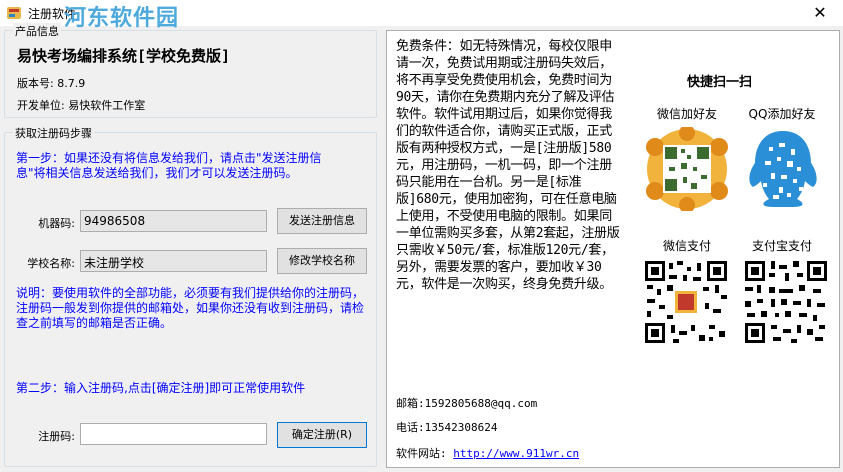 This screenshot has height=472, width=843. What do you see at coordinates (173, 434) in the screenshot?
I see `reg-code-input` at bounding box center [173, 434].